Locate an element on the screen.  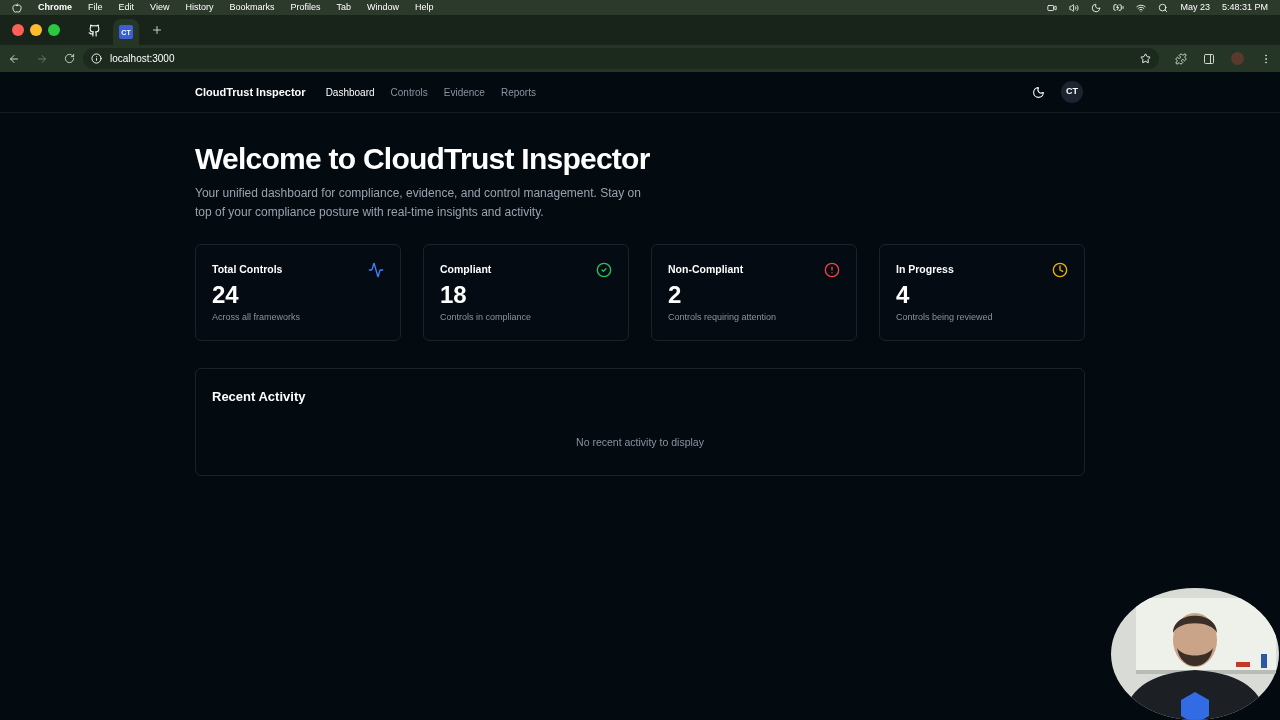
side-panel-icon is located at coordinates (1209, 58).